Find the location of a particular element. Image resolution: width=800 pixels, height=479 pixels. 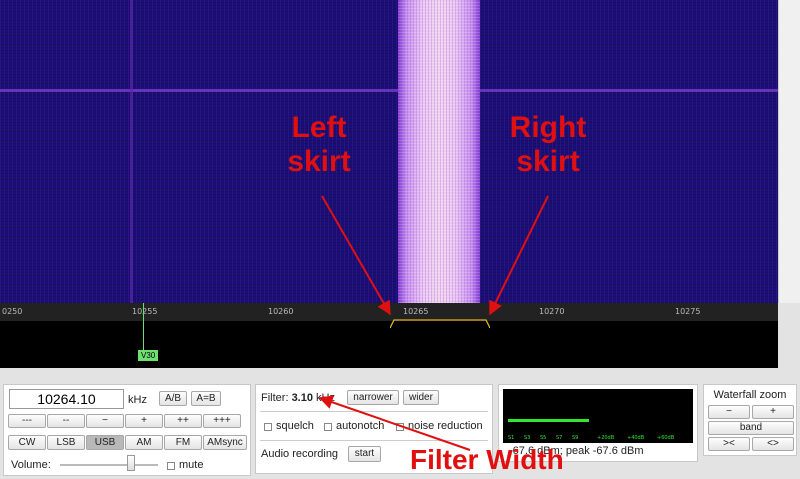

s-meter-scale-label: S9 is located at coordinates (575, 438).